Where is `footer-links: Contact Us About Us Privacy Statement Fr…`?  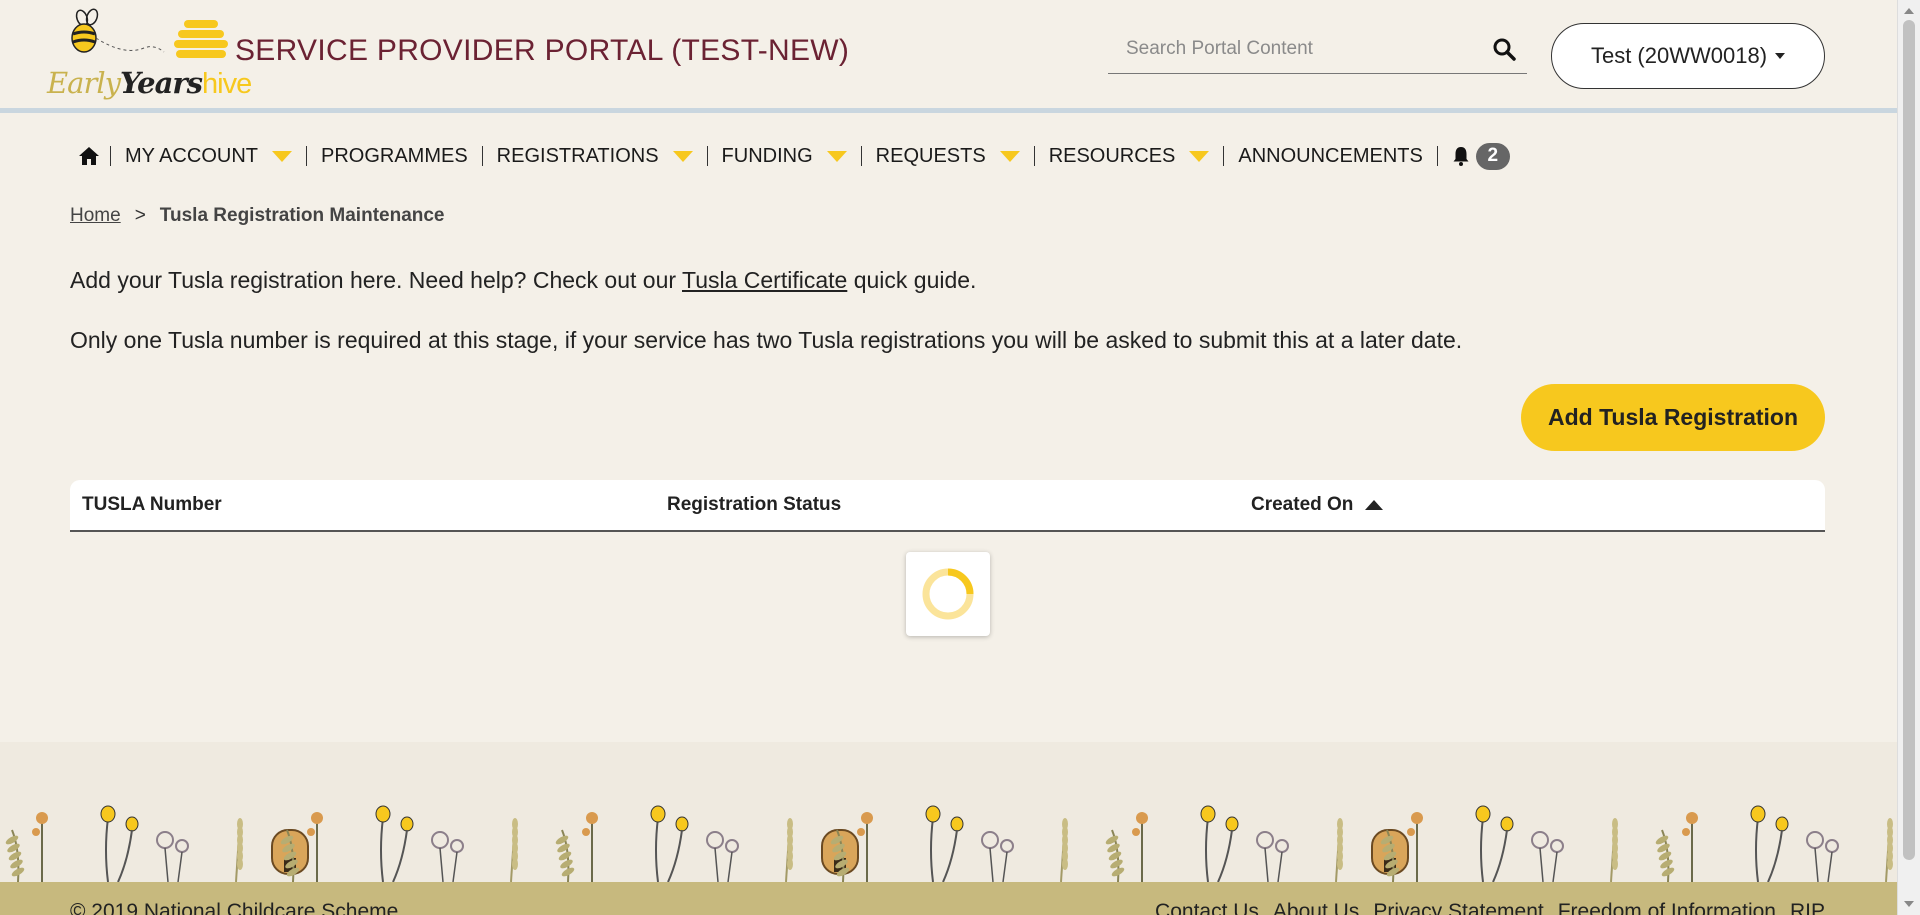 footer-links: Contact Us About Us Privacy Statement Fr… is located at coordinates (1490, 907).